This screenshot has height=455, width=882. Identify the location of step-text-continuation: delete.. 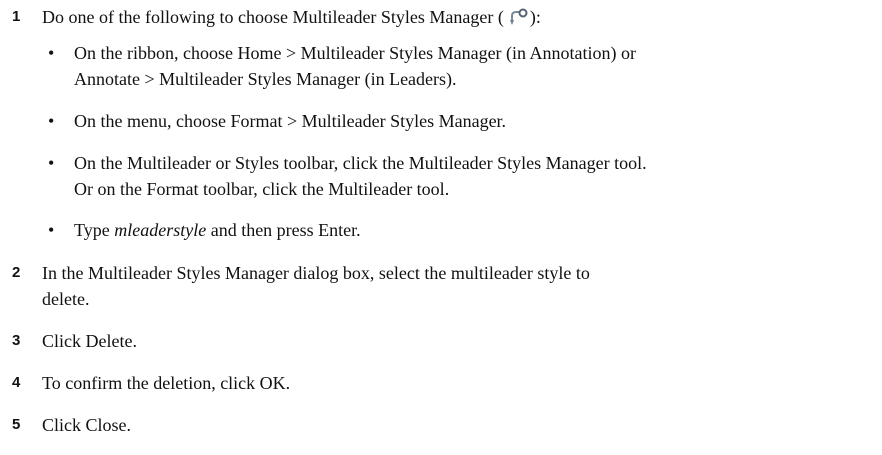
(66, 299).